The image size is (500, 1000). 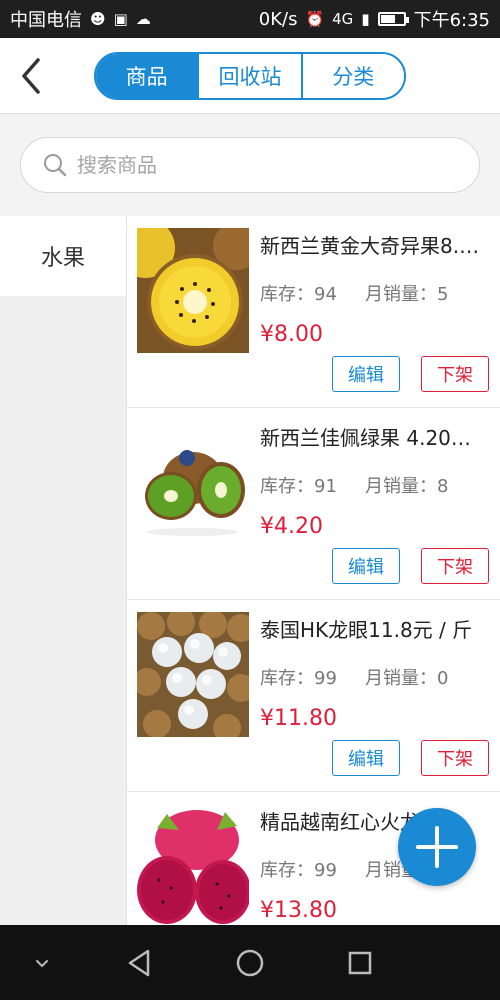 I want to click on top-header: 商品 回收站 分类, so click(x=250, y=76).